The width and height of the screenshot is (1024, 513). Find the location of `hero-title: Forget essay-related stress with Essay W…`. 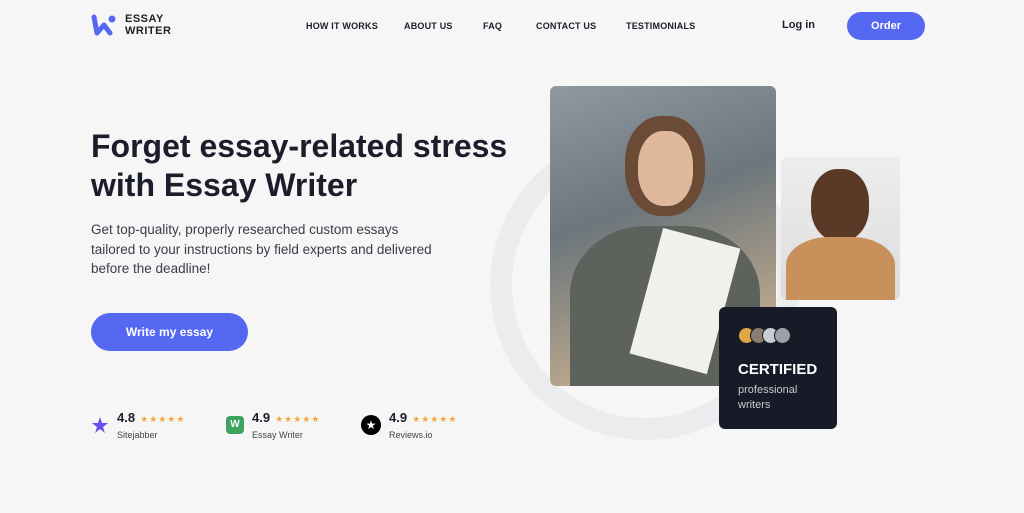

hero-title: Forget essay-related stress with Essay W… is located at coordinates (299, 165).